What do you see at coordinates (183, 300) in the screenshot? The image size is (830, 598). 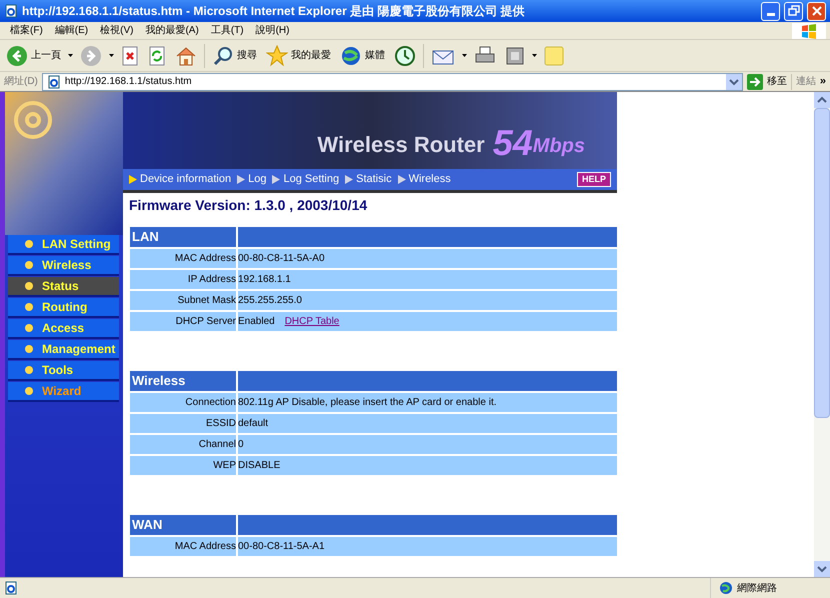 I see `table-cell: Subnet Mask` at bounding box center [183, 300].